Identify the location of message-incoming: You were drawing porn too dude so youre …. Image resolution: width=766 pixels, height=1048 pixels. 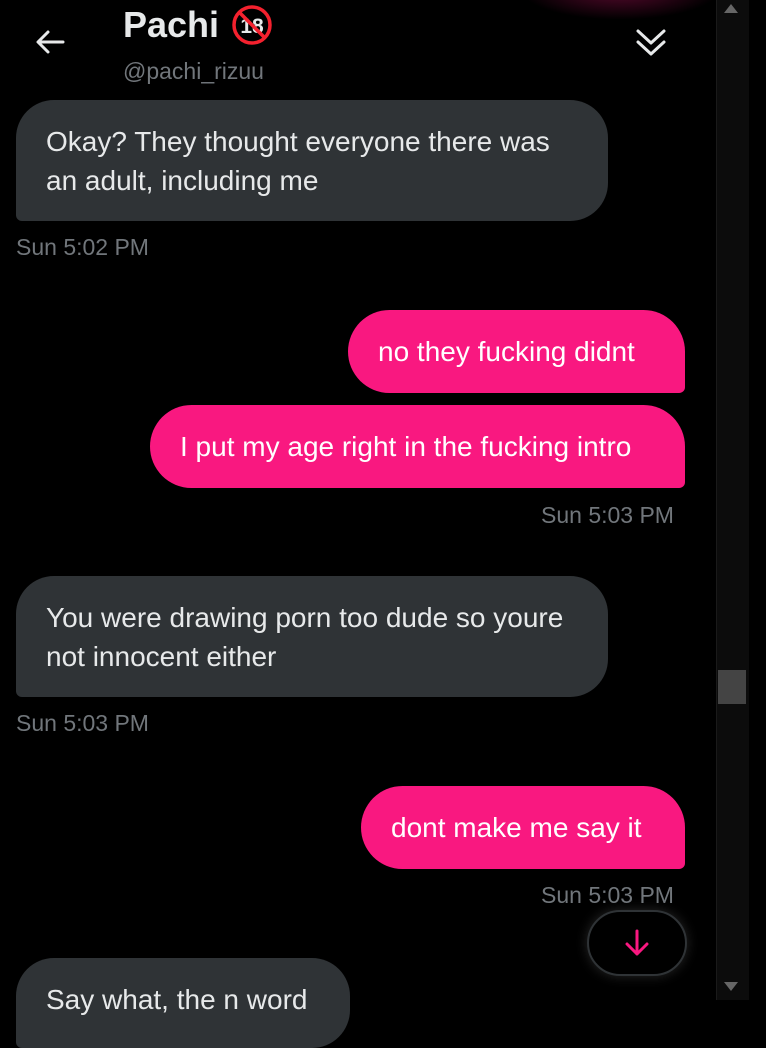
(312, 636).